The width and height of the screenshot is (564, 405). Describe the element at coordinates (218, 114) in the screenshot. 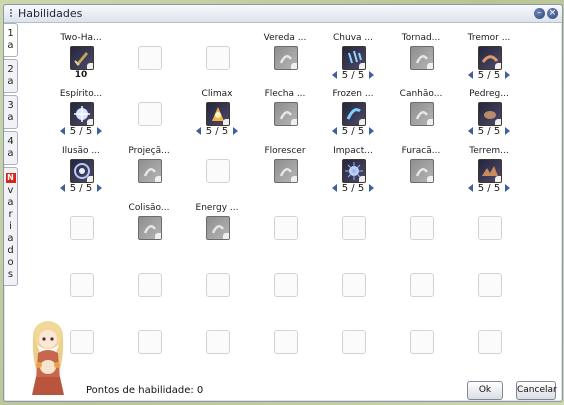

I see `climax-icon` at that location.